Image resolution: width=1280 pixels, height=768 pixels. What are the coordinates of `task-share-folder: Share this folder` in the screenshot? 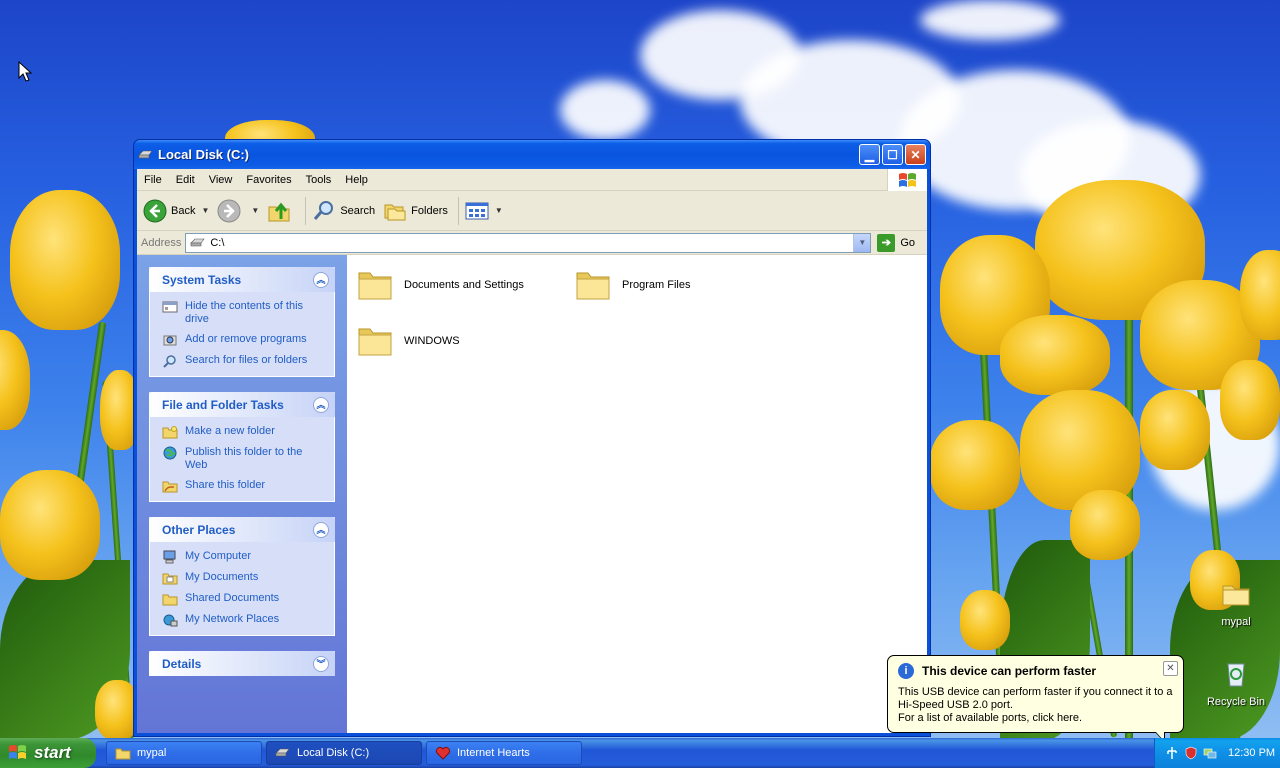 It's located at (243, 486).